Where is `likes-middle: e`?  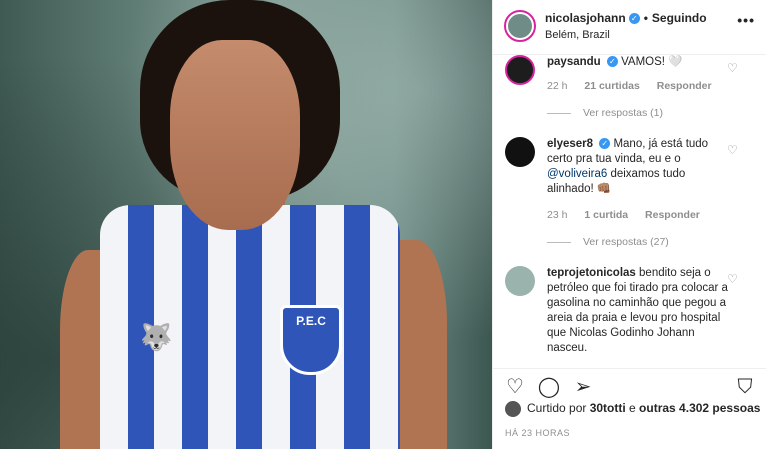
likes-middle: e is located at coordinates (632, 408).